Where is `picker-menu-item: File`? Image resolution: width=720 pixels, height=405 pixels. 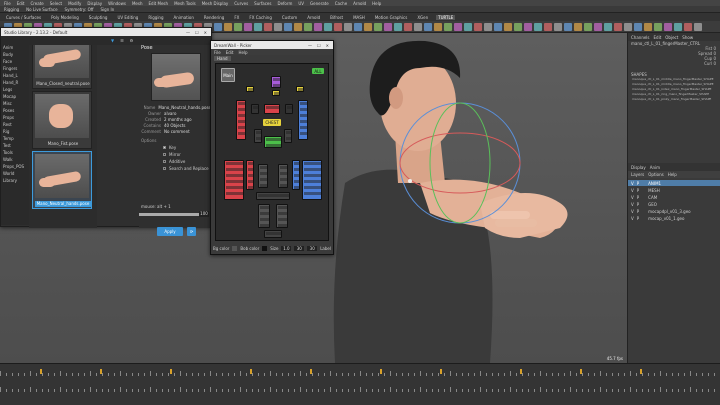
picker-menu-item: File is located at coordinates (217, 52).